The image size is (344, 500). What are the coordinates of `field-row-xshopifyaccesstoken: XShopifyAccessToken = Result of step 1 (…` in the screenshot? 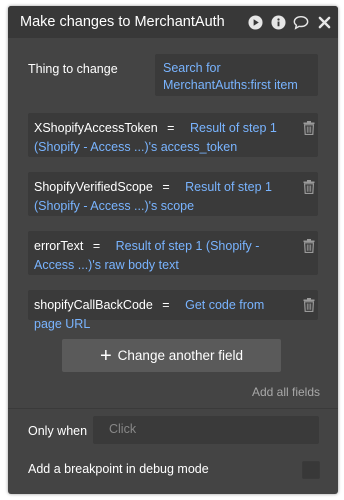 It's located at (173, 135).